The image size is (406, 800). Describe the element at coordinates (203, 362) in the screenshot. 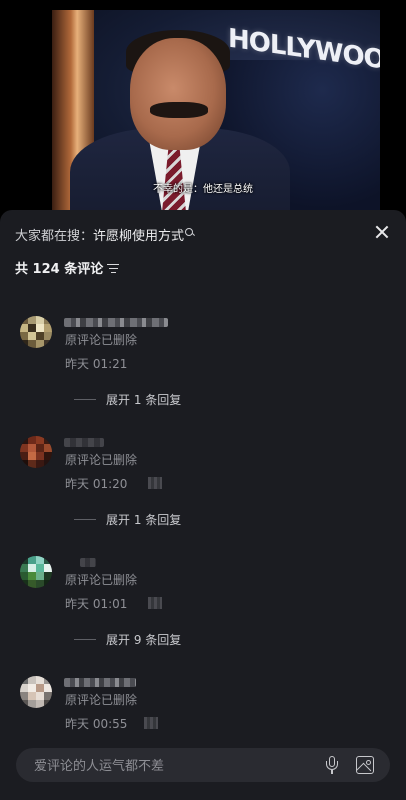

I see `comment-item: 原评论已删除 昨天 01:21 展开 1 条回复` at that location.